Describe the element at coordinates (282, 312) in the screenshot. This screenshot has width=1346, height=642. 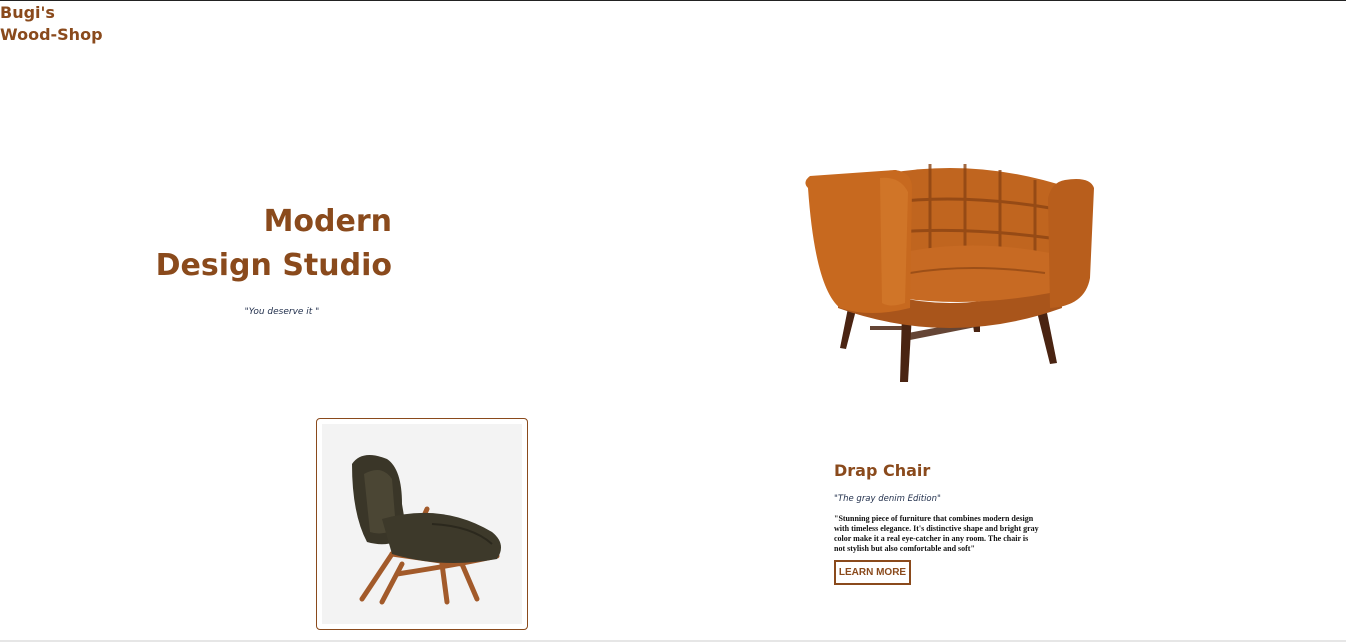
I see `hero-tagline: "You deserve it "` at that location.